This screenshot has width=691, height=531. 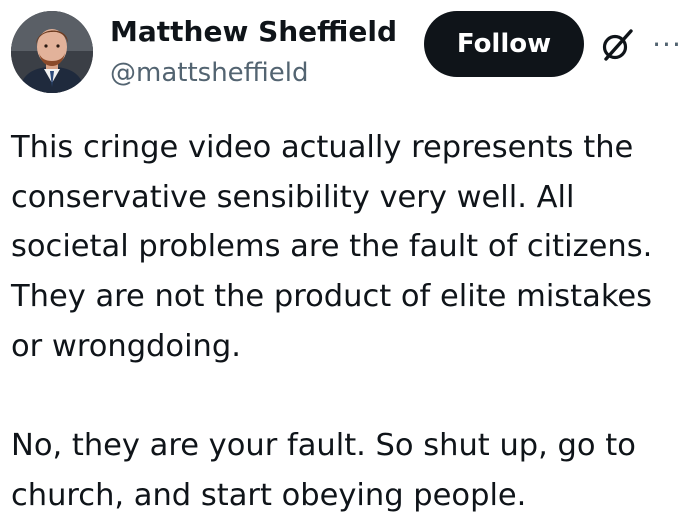 I want to click on tweet-line: conservative sensibility very well. All, so click(x=293, y=197).